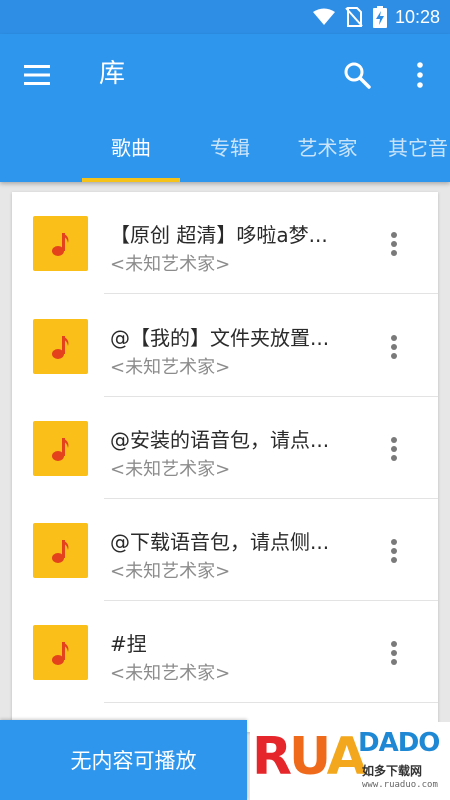  What do you see at coordinates (225, 652) in the screenshot?
I see `song-row: #捏 <未知艺术家>` at bounding box center [225, 652].